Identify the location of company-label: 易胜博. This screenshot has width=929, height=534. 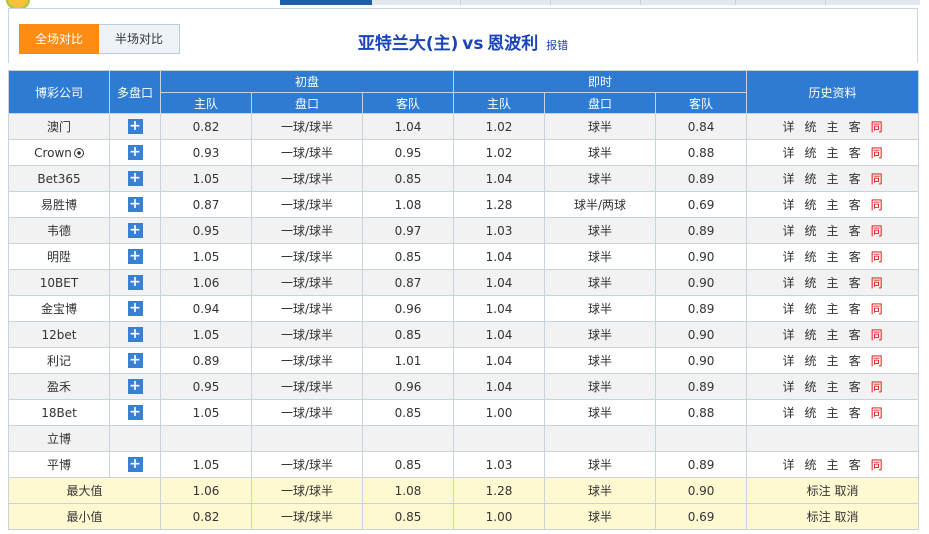
(59, 205).